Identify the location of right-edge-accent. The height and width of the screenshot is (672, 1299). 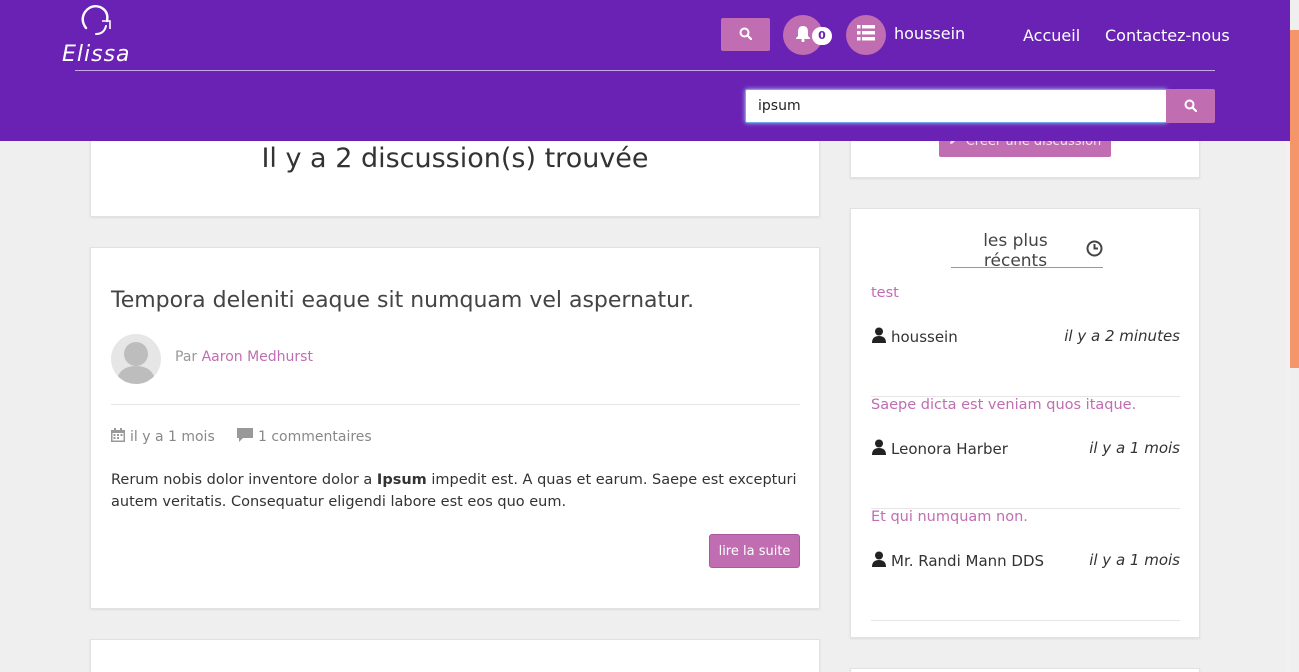
(1294, 199).